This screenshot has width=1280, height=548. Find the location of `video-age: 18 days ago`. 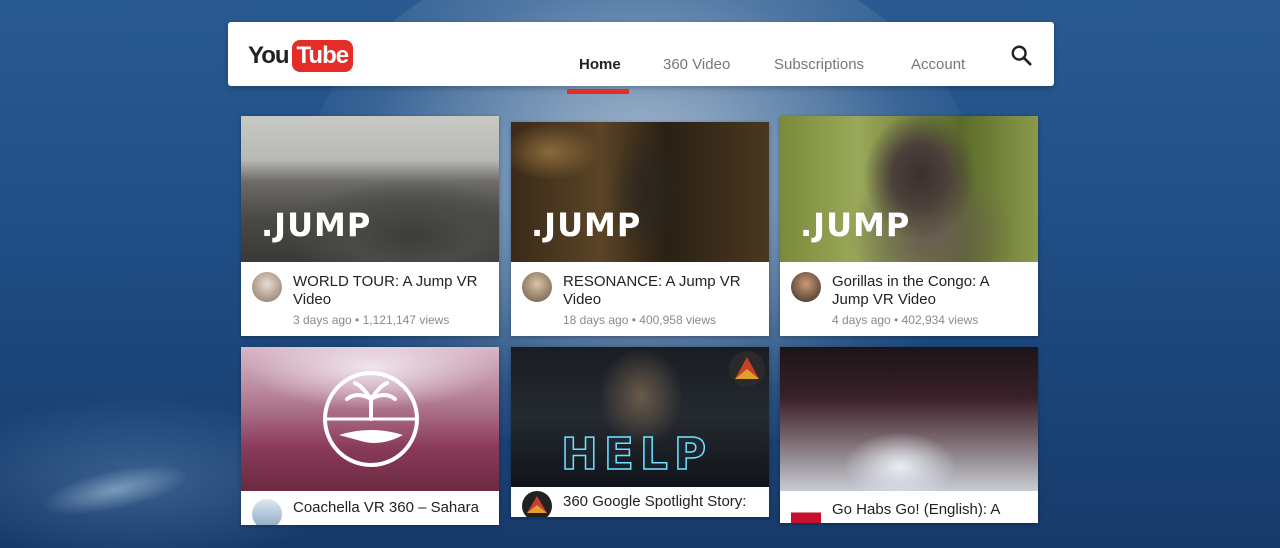

video-age: 18 days ago is located at coordinates (596, 320).